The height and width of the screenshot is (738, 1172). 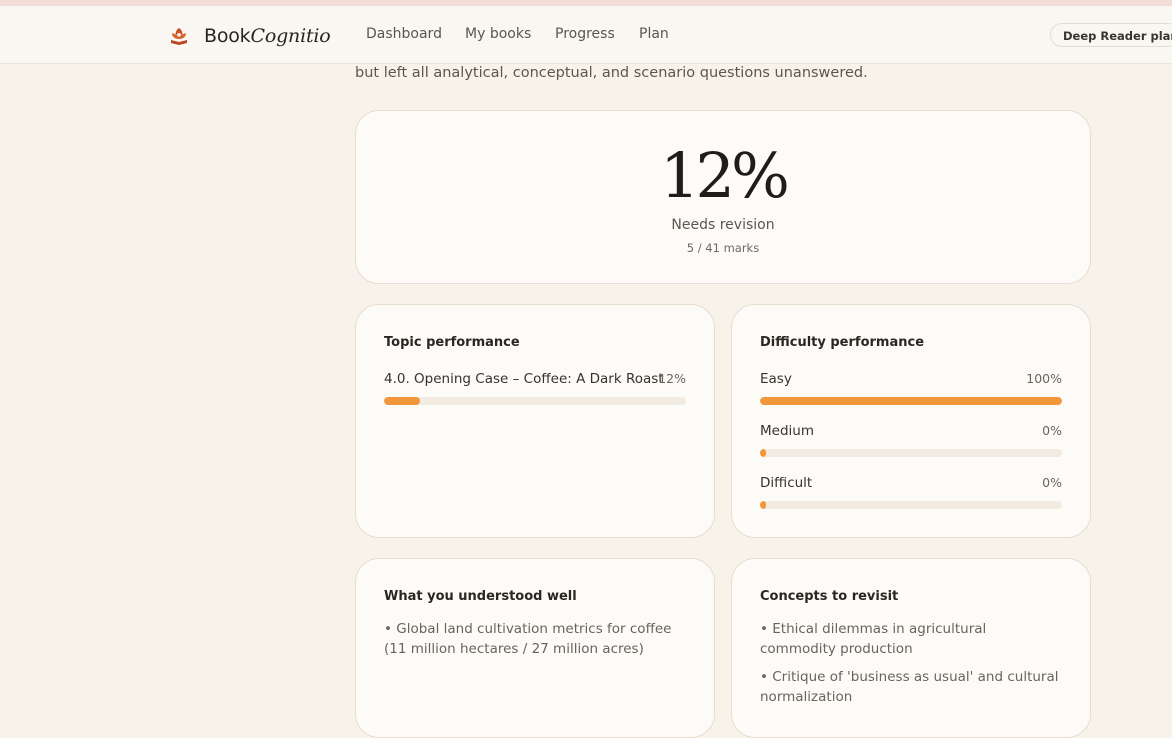 I want to click on nav-my-books: My books, so click(x=498, y=34).